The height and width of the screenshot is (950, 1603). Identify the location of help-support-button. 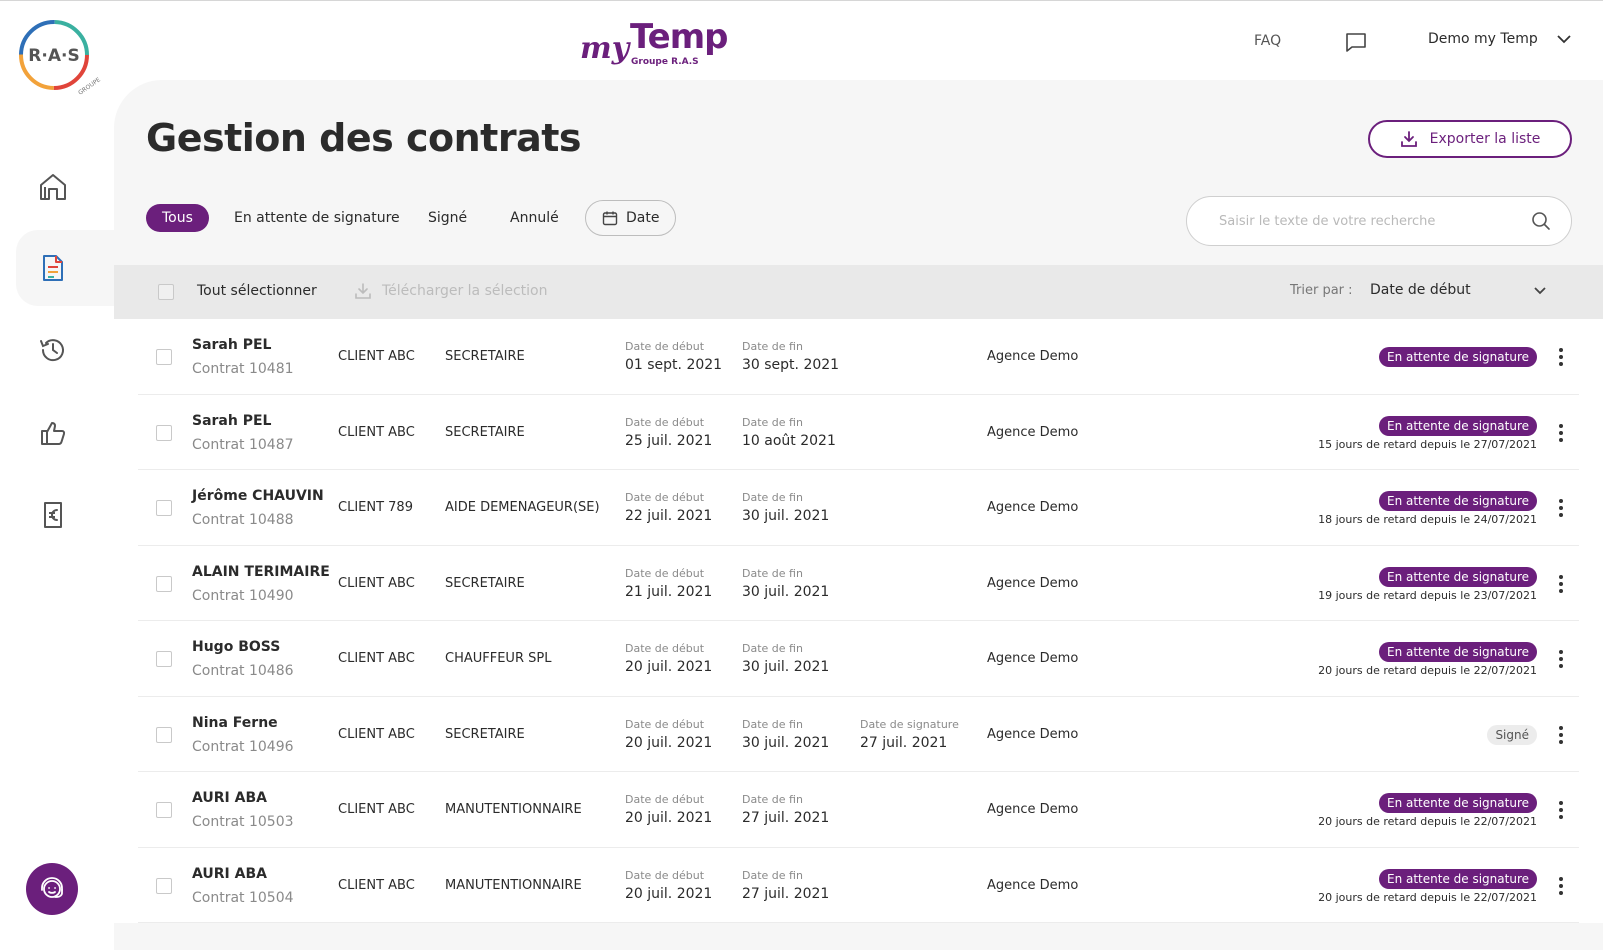
(52, 889).